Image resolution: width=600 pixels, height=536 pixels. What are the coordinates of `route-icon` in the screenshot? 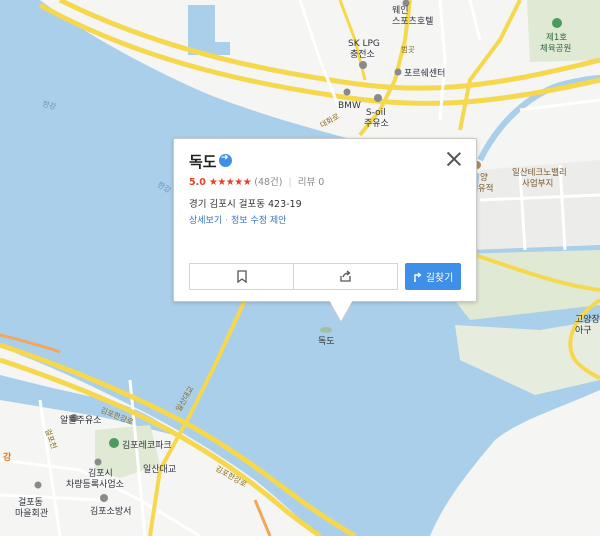 It's located at (417, 276).